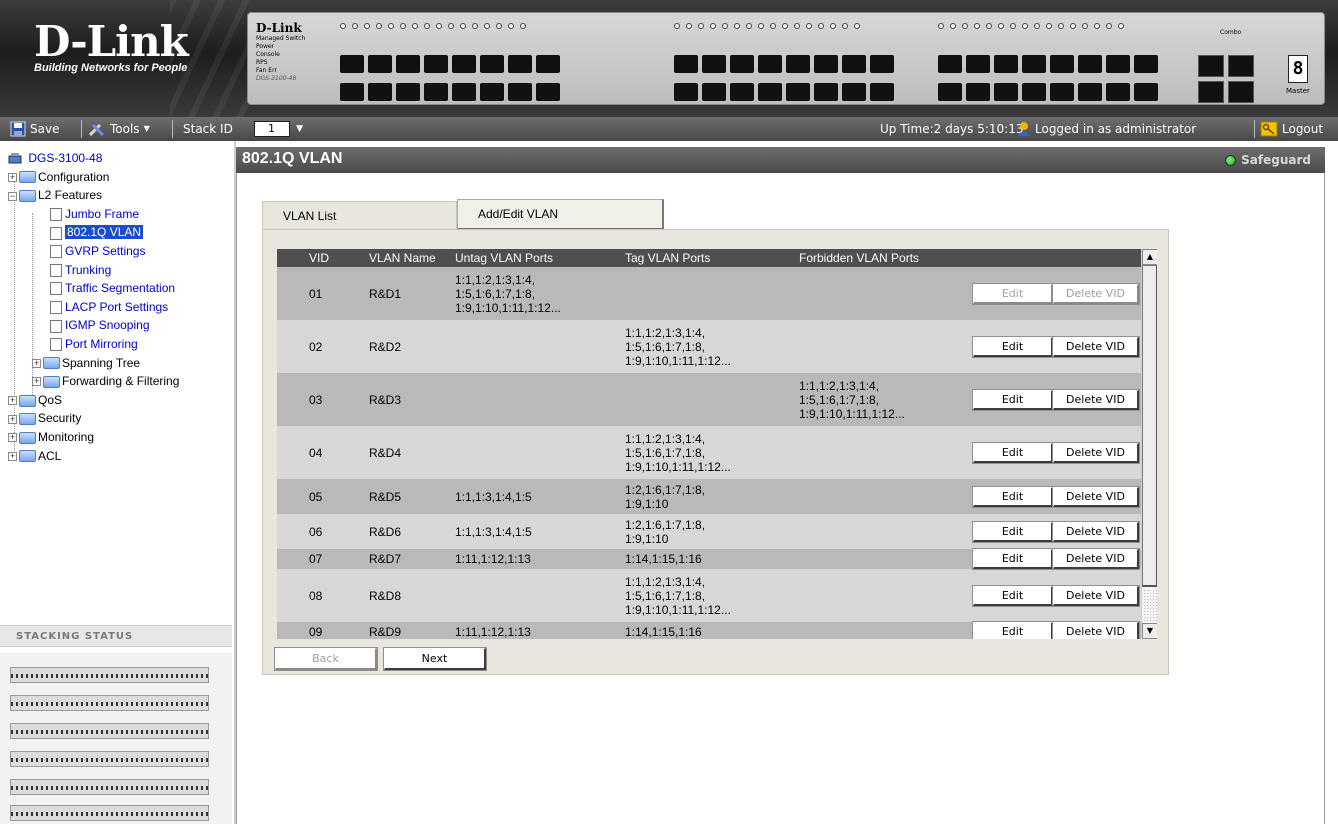 The height and width of the screenshot is (824, 1338). Describe the element at coordinates (45, 129) in the screenshot. I see `save-label: Save` at that location.